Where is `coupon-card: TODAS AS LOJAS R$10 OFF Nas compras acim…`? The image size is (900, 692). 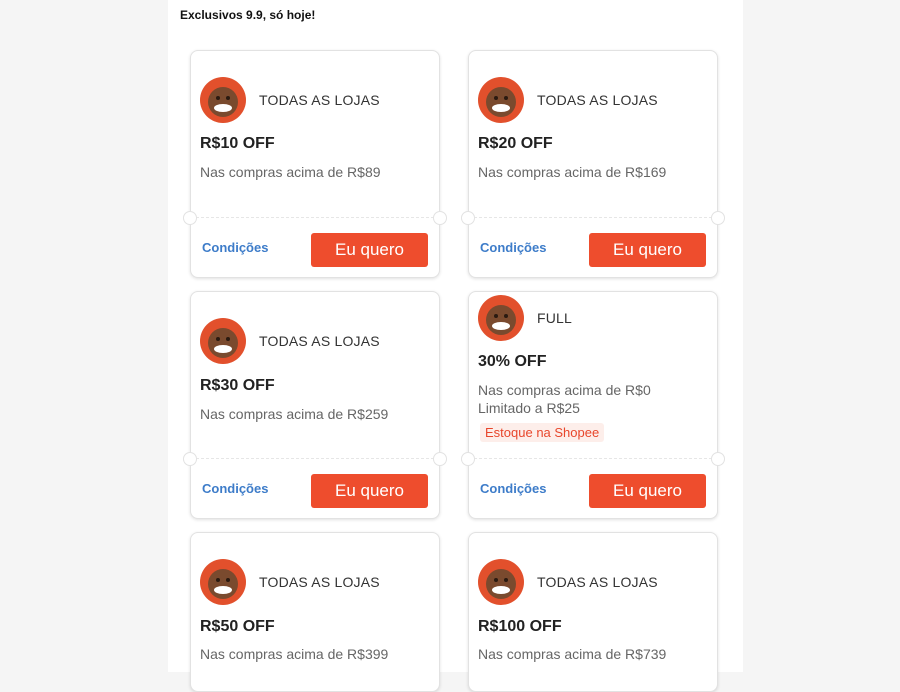
coupon-card: TODAS AS LOJAS R$10 OFF Nas compras acim… is located at coordinates (315, 164).